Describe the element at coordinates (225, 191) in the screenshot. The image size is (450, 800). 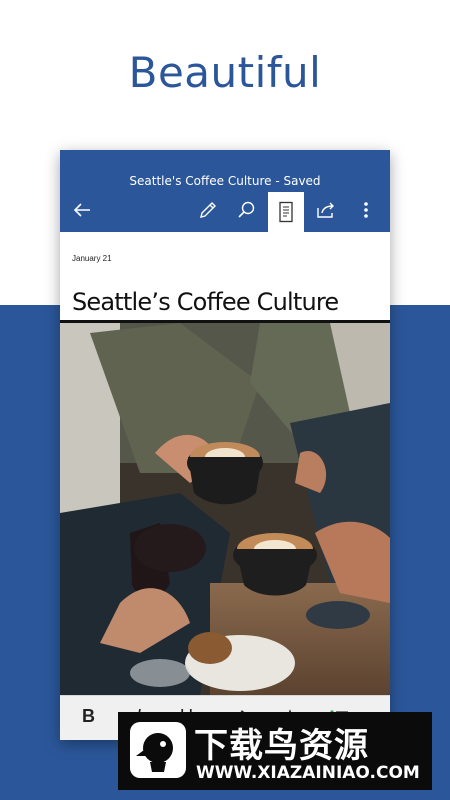
I see `app-bar: Seattle's Coffee Culture - Saved` at that location.